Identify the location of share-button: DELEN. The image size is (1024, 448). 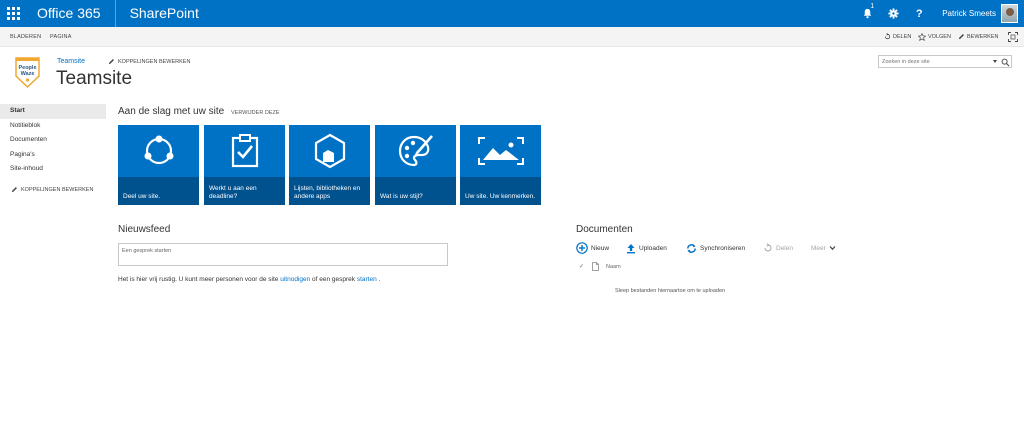
(897, 36).